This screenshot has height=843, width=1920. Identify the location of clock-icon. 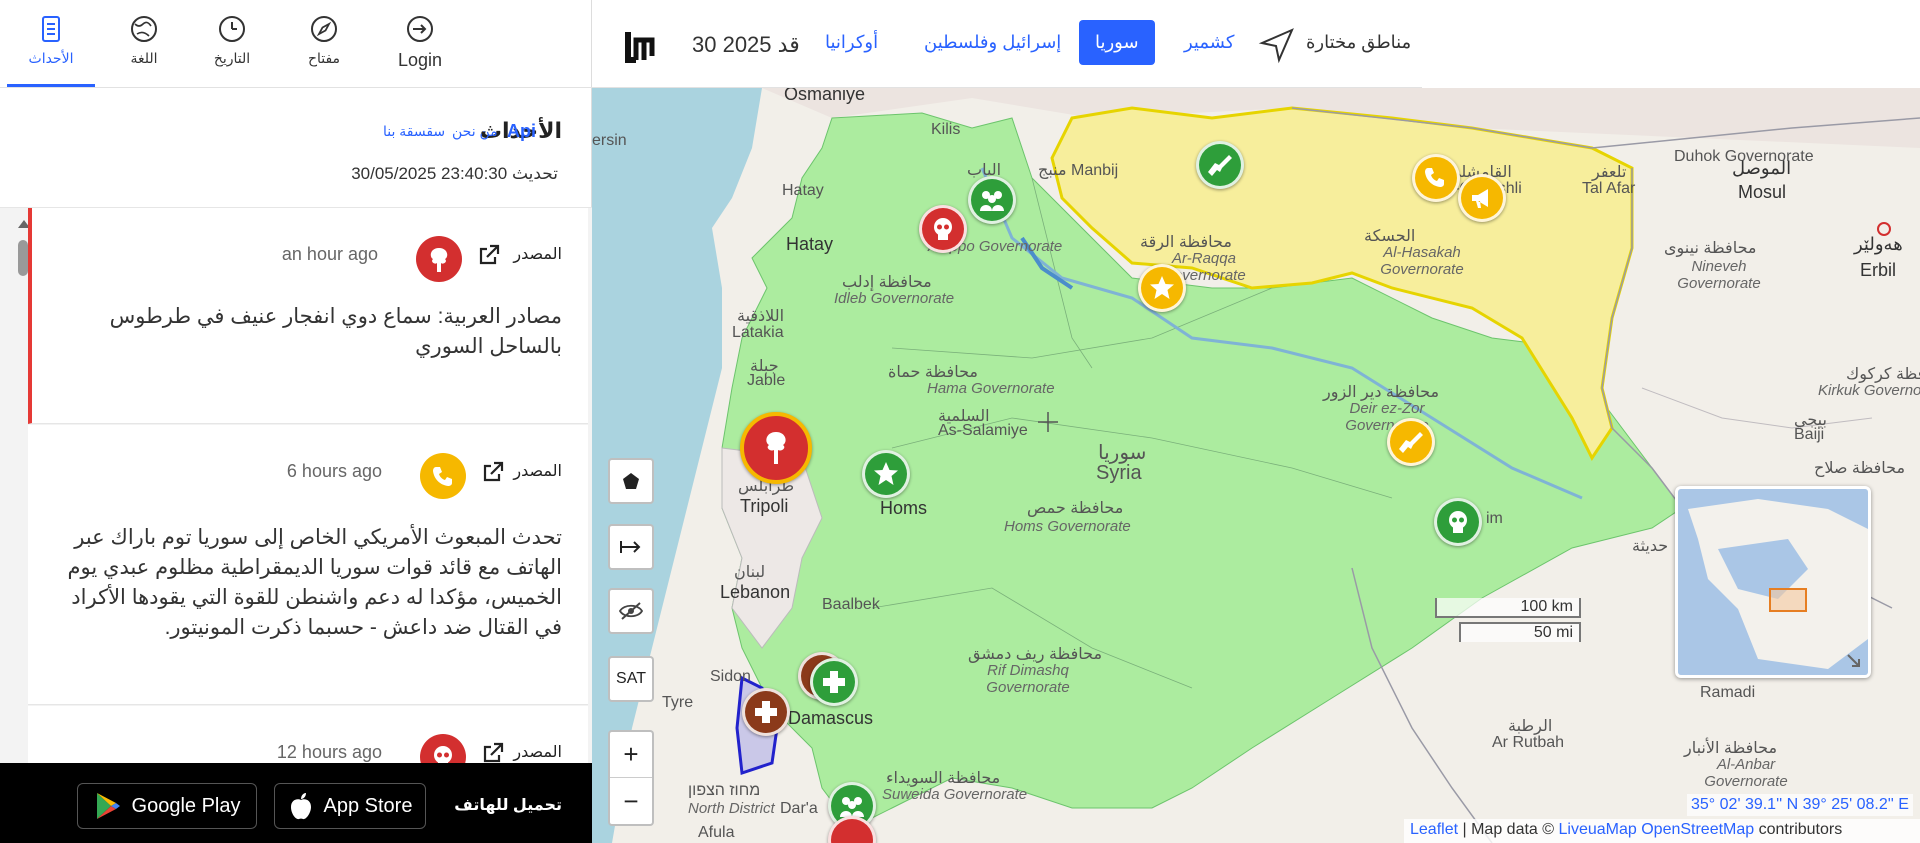
(232, 29).